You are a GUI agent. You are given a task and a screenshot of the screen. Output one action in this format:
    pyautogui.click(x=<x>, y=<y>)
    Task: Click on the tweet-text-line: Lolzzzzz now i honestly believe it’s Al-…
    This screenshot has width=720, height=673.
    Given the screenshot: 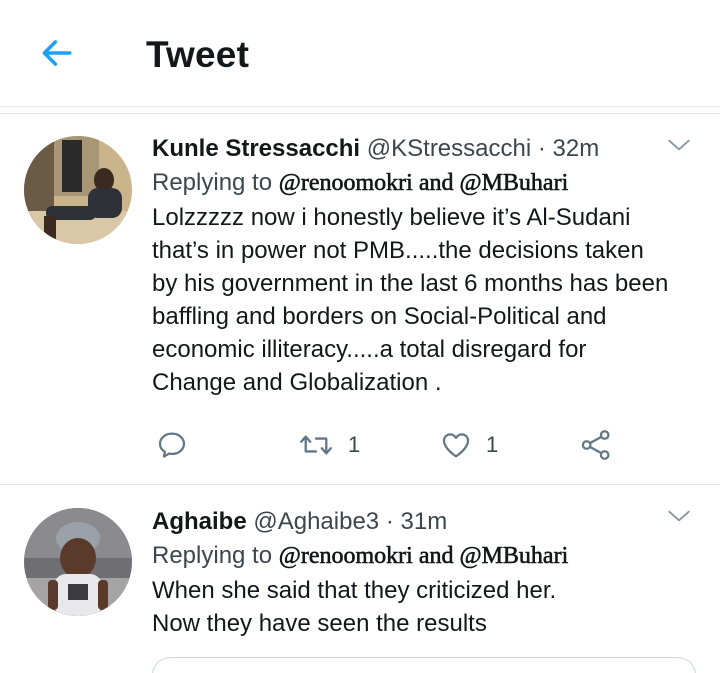 What is the action you would take?
    pyautogui.click(x=391, y=217)
    